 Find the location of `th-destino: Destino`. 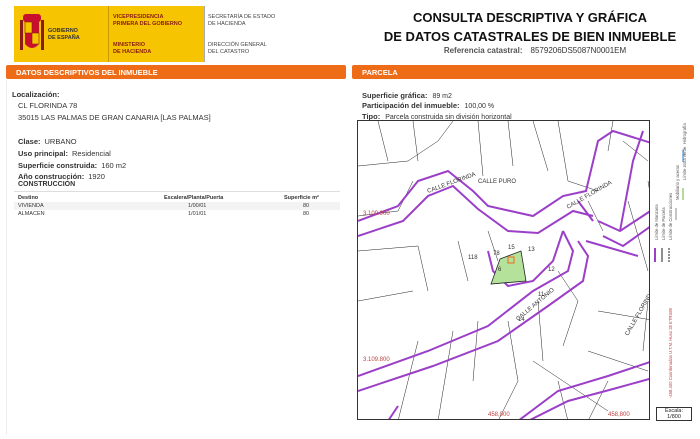

th-destino: Destino is located at coordinates (28, 198).